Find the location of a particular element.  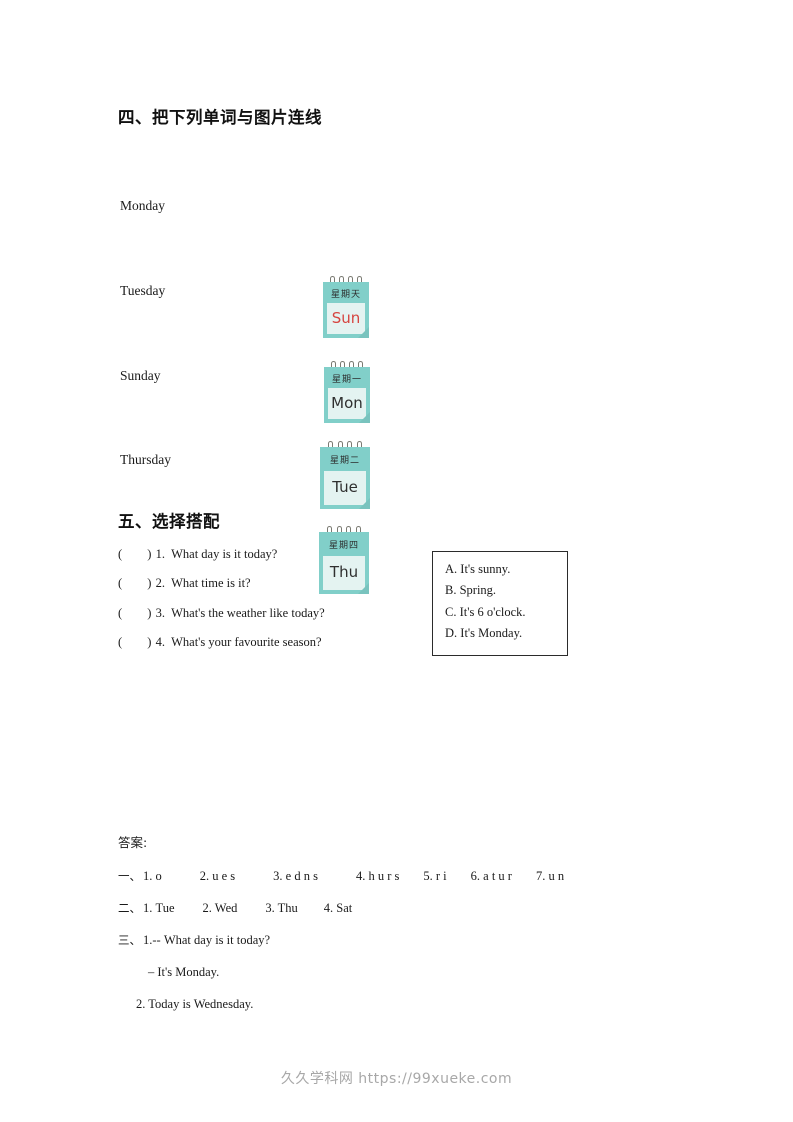

answer-item: 5. r i is located at coordinates (435, 876).